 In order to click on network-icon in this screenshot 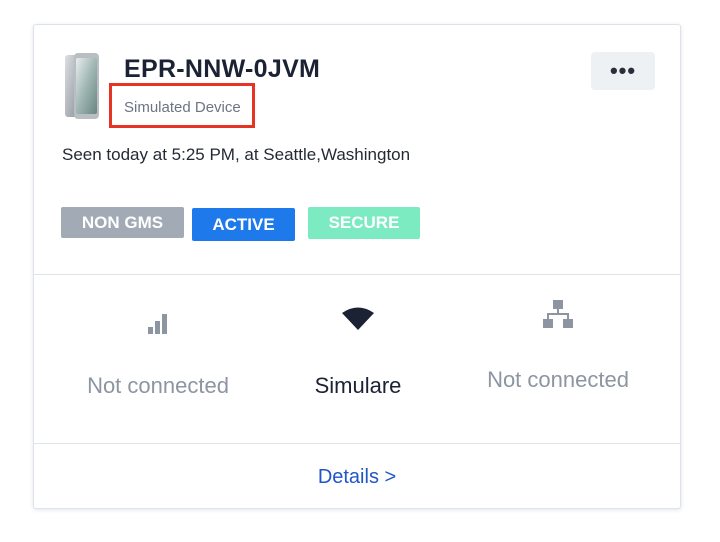, I will do `click(558, 314)`.